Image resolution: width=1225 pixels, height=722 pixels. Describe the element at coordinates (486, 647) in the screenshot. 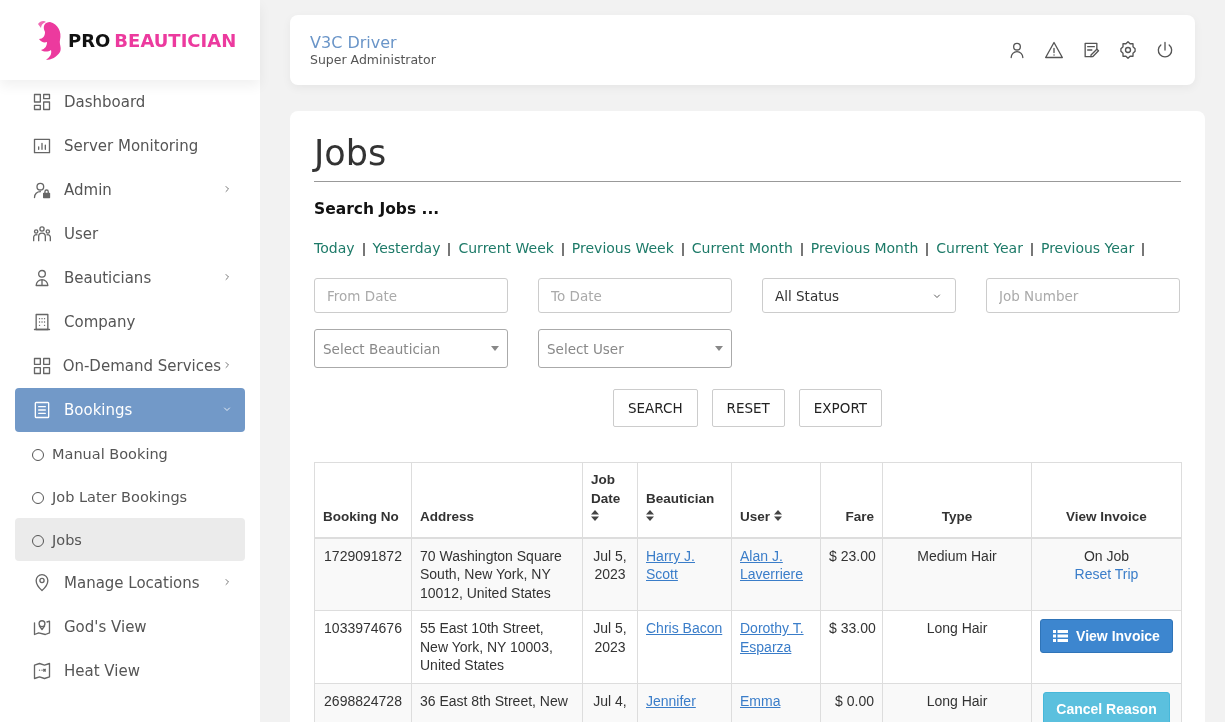

I see `address-text: 55 East 10th Street, New York, NY 10003, United States` at that location.